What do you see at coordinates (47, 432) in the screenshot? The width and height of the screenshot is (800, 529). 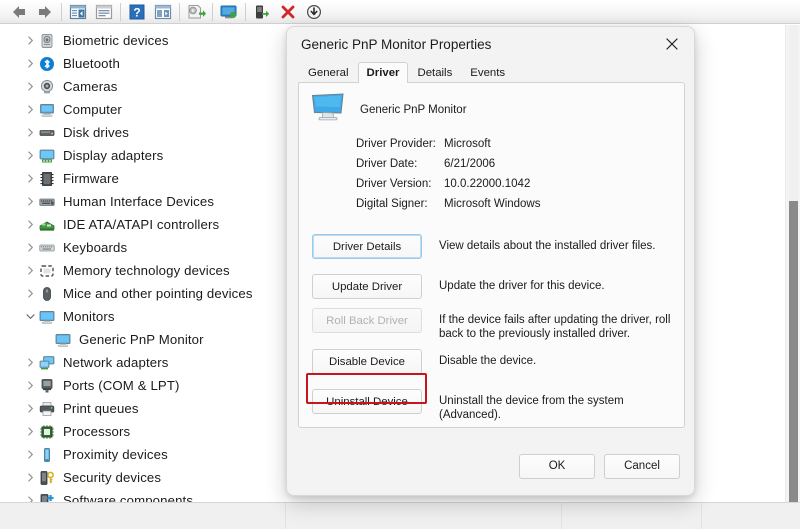 I see `processor-icon` at bounding box center [47, 432].